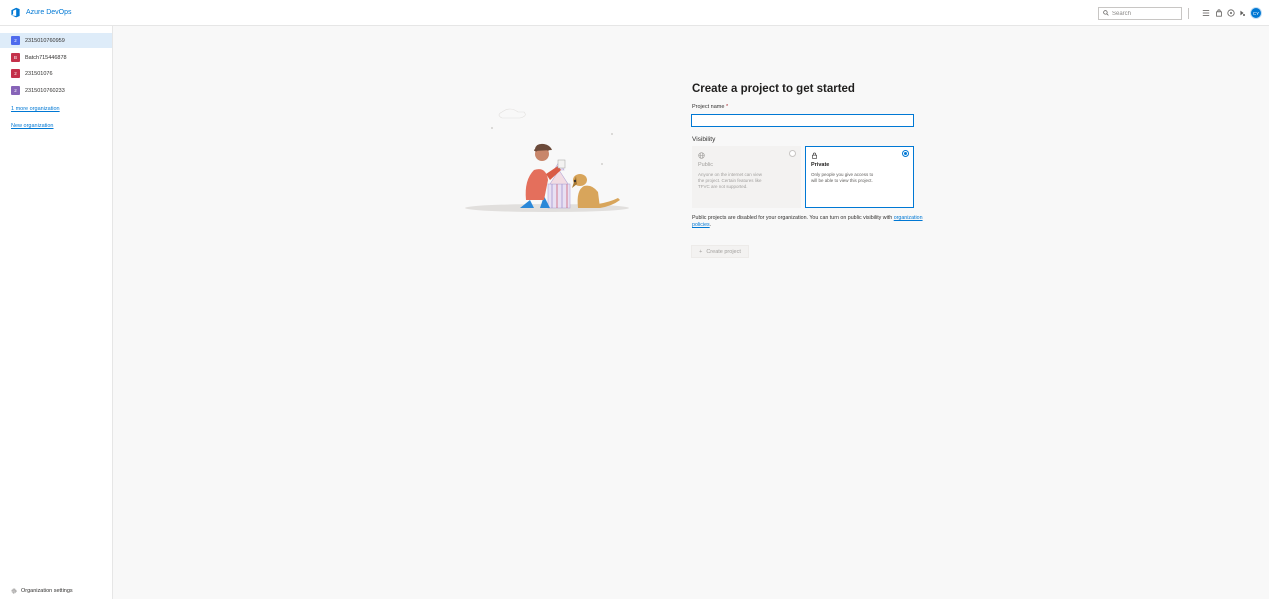 The height and width of the screenshot is (599, 1269). Describe the element at coordinates (46, 57) in the screenshot. I see `org-name: Batch715446878` at that location.